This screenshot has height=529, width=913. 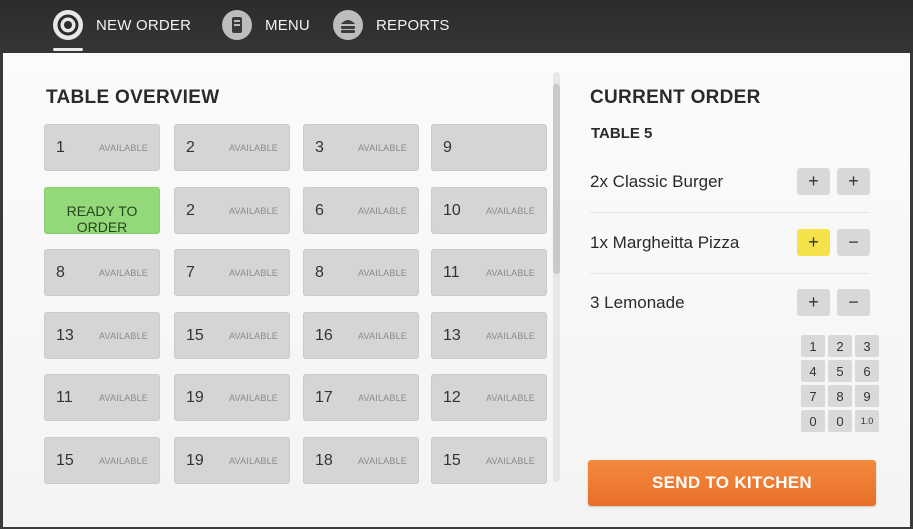 What do you see at coordinates (813, 371) in the screenshot?
I see `keypad-key: 4` at bounding box center [813, 371].